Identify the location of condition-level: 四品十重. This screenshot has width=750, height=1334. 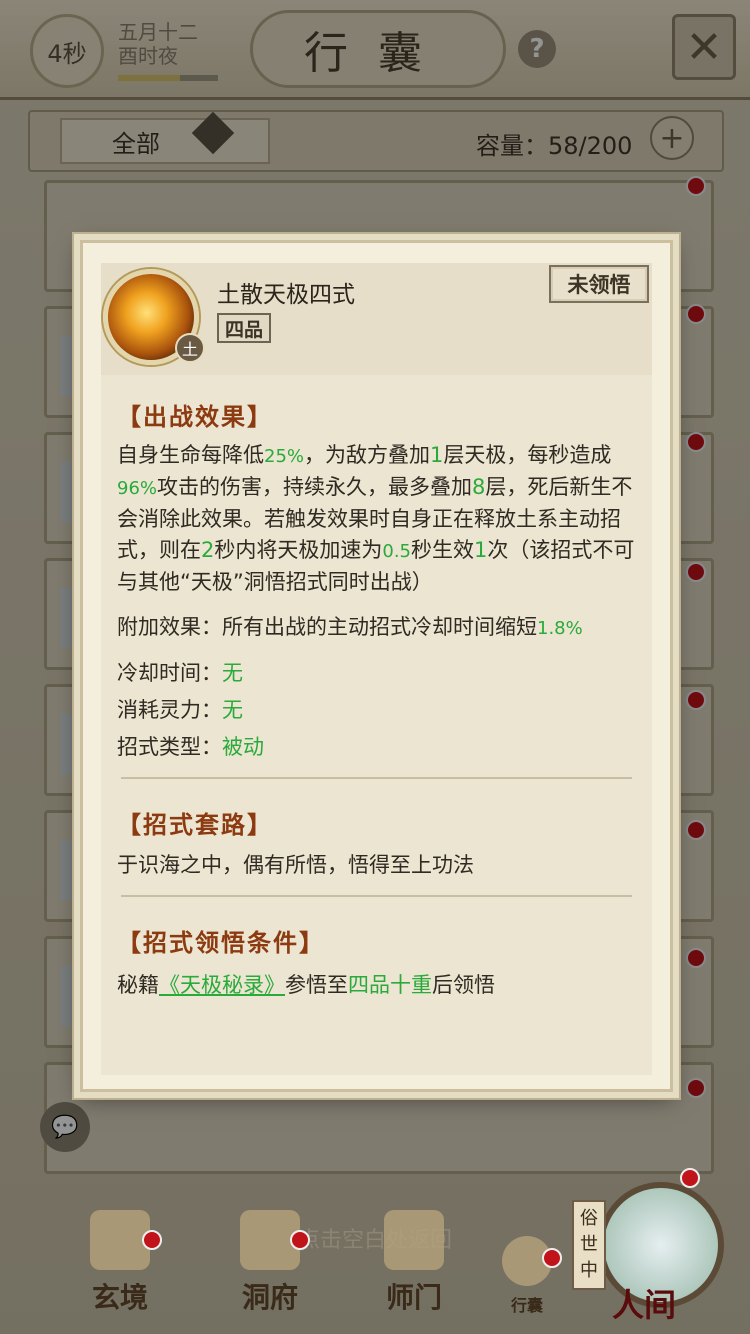
(390, 985).